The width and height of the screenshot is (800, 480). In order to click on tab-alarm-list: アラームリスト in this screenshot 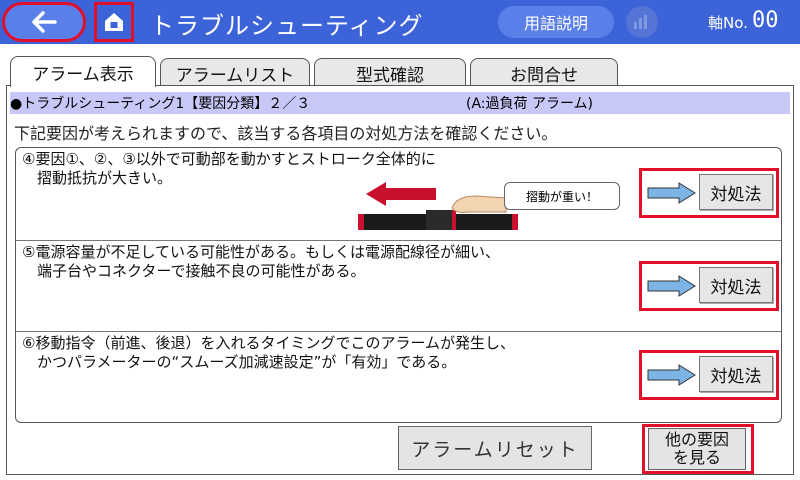, I will do `click(235, 72)`.